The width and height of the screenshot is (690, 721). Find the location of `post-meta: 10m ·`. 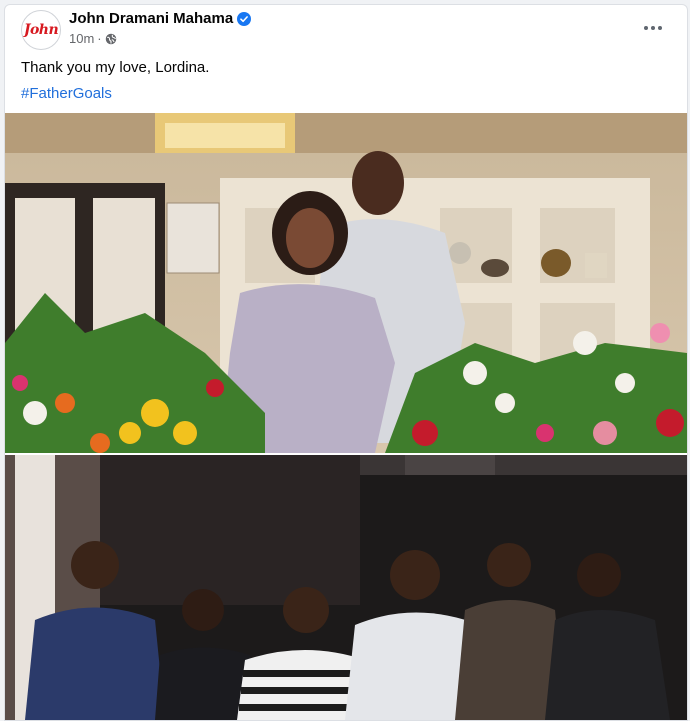

post-meta: 10m · is located at coordinates (93, 38).